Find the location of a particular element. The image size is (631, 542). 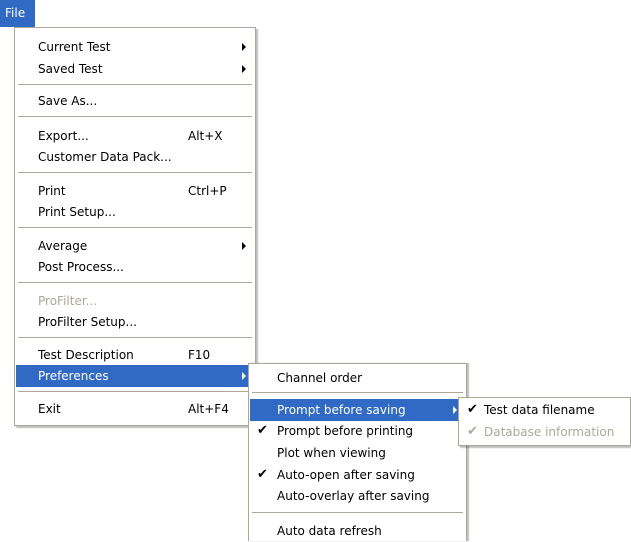

menu-item-auto-data-refresh: Auto data refresh is located at coordinates (357, 531).